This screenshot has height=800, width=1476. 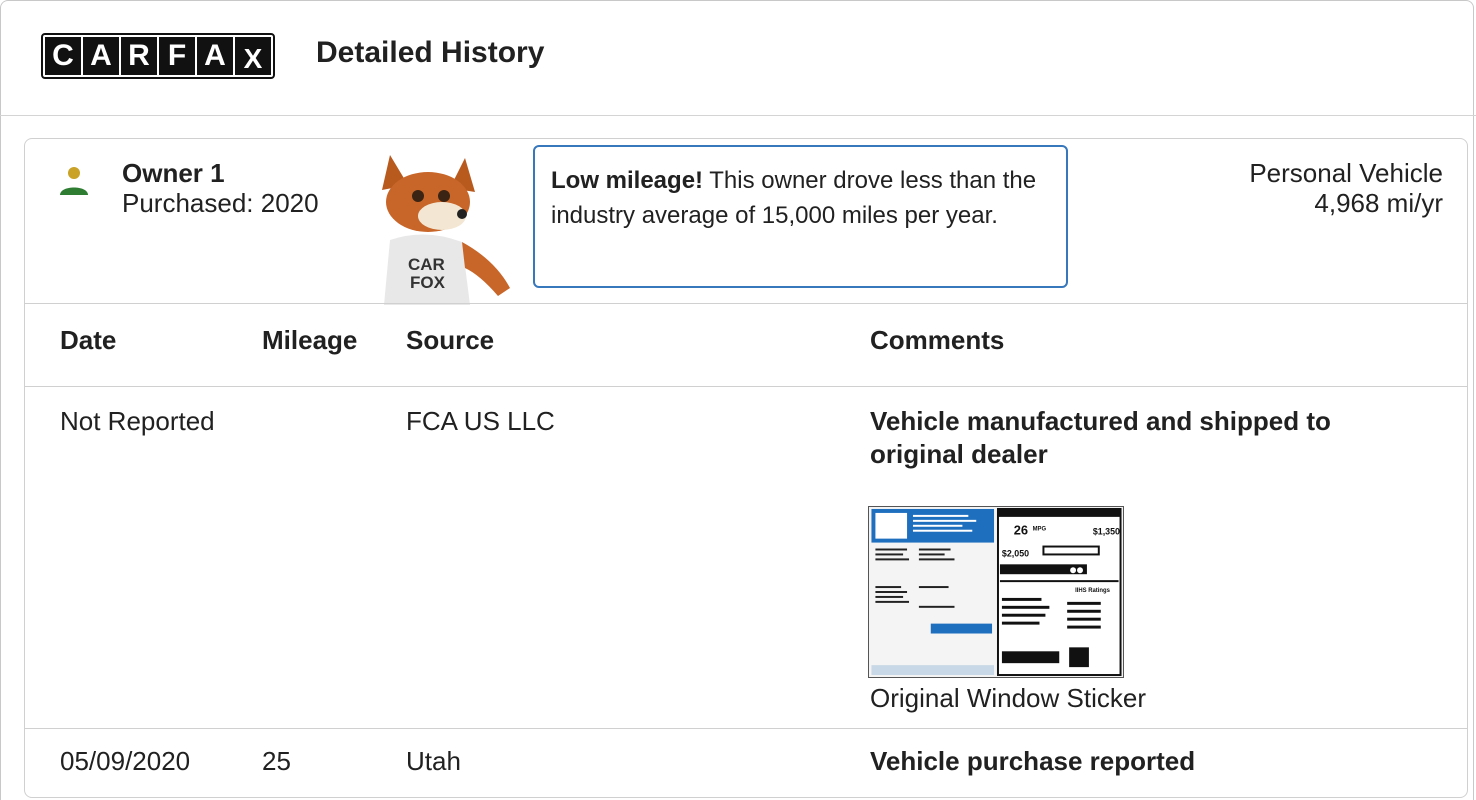 What do you see at coordinates (450, 340) in the screenshot?
I see `column-header-source: Source` at bounding box center [450, 340].